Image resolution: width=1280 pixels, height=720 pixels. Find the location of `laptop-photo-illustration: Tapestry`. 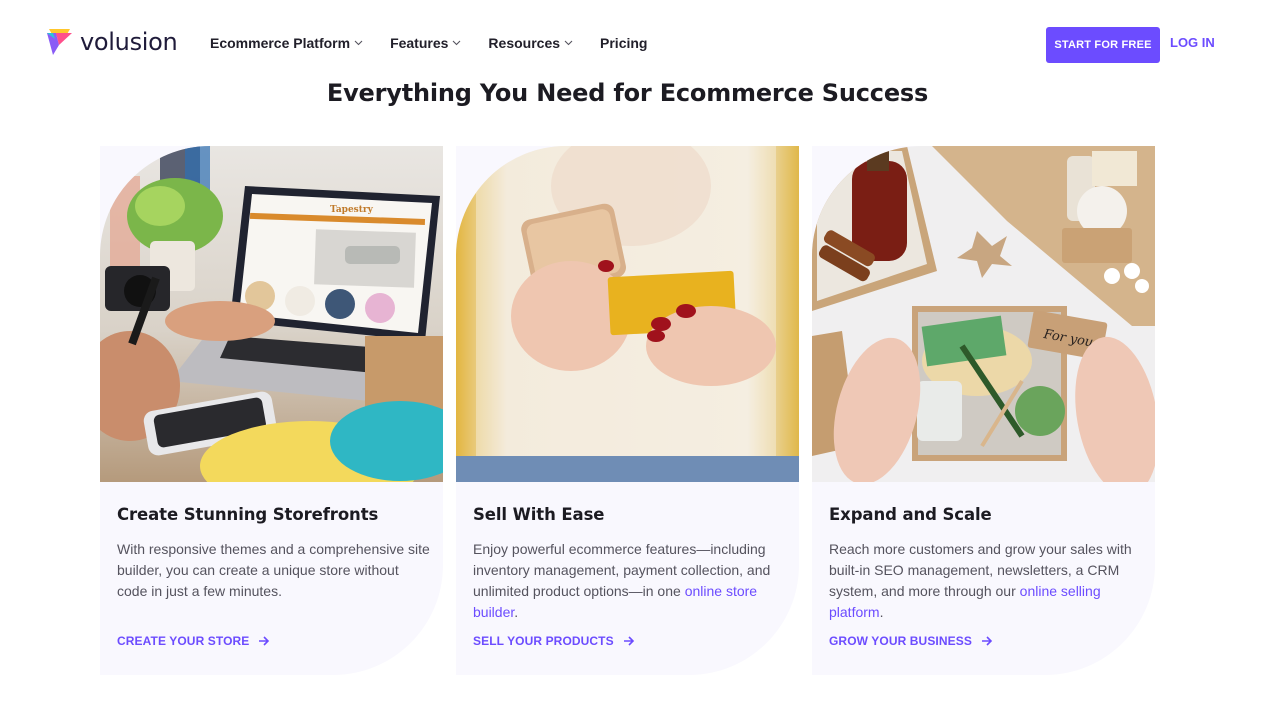

laptop-photo-illustration: Tapestry is located at coordinates (271, 314).